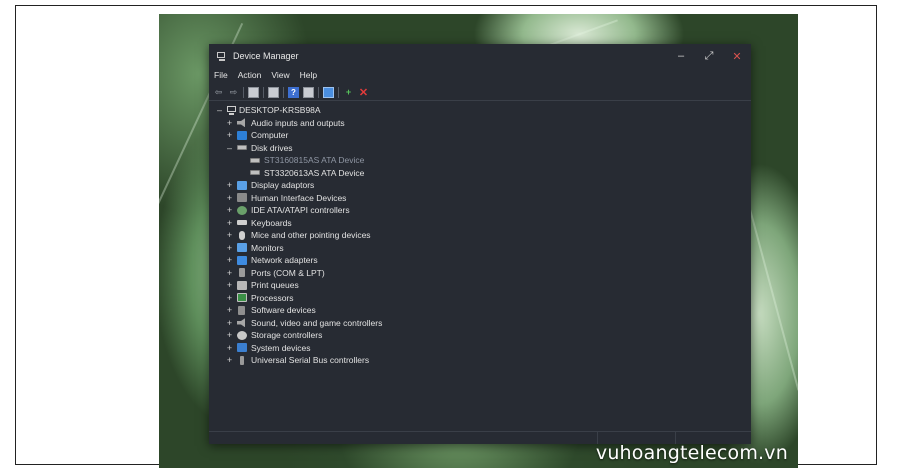 Image resolution: width=900 pixels, height=474 pixels. Describe the element at coordinates (281, 347) in the screenshot. I see `tree-item-label: System devices` at that location.